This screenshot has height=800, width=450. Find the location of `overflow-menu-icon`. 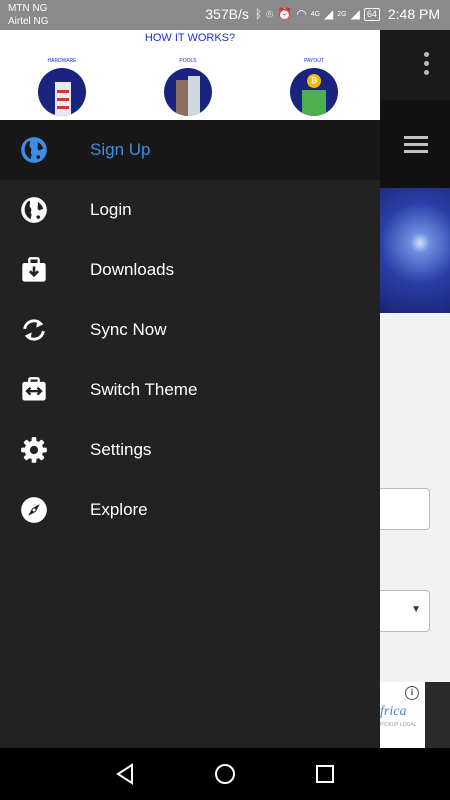

overflow-menu-icon is located at coordinates (427, 65).